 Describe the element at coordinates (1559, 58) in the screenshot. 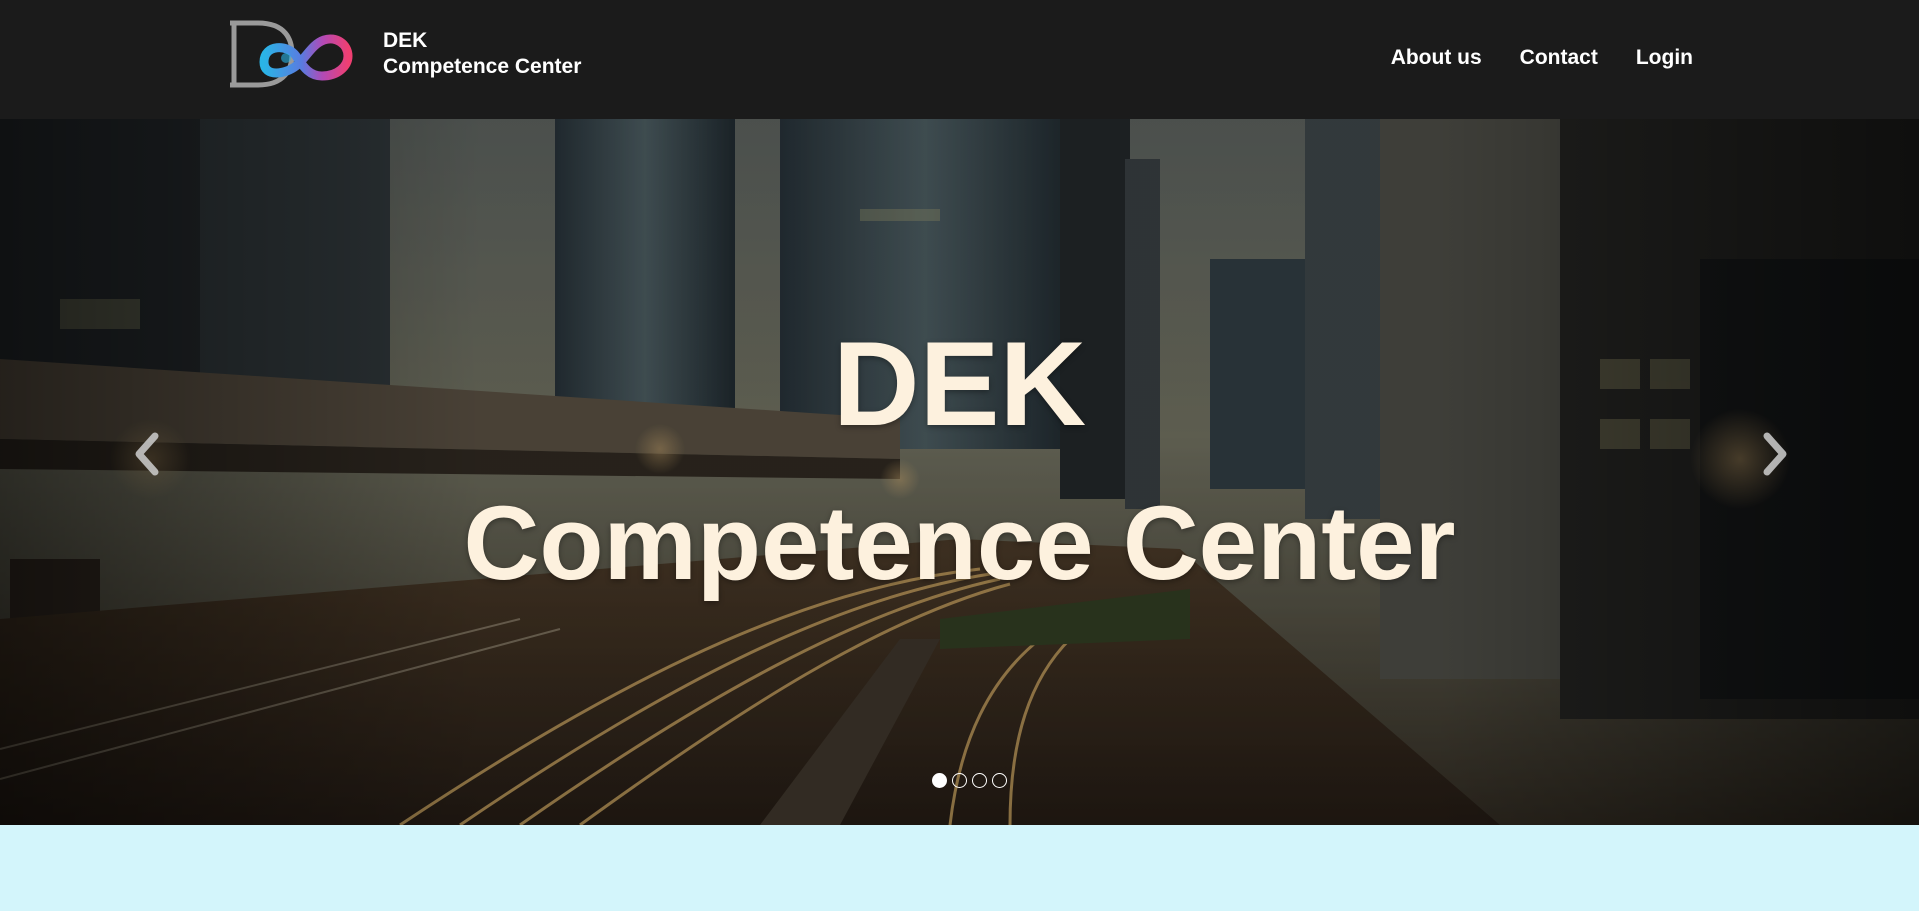

I see `nav-contact-link: Contact` at that location.